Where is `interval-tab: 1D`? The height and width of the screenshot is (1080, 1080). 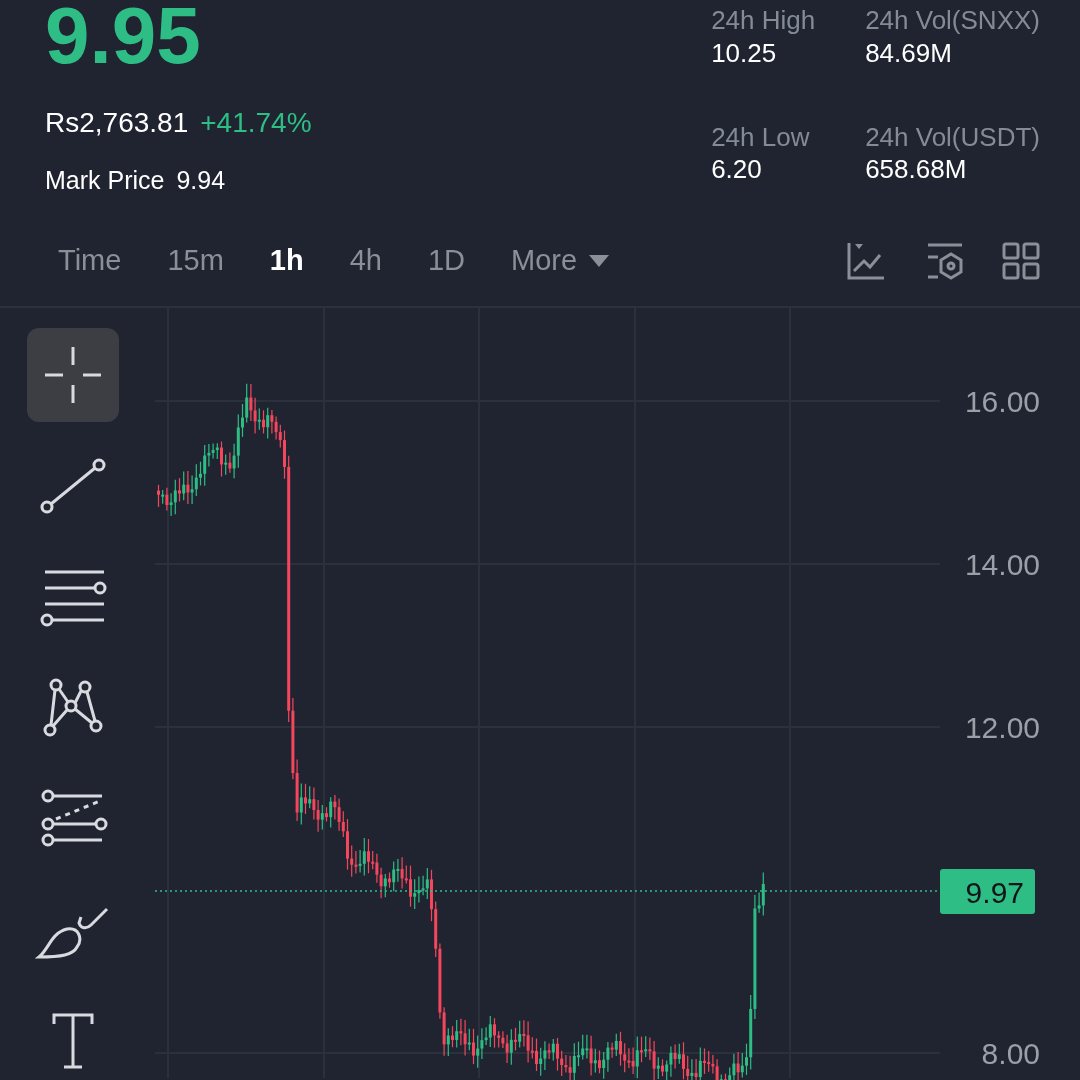
interval-tab: 1D is located at coordinates (446, 260).